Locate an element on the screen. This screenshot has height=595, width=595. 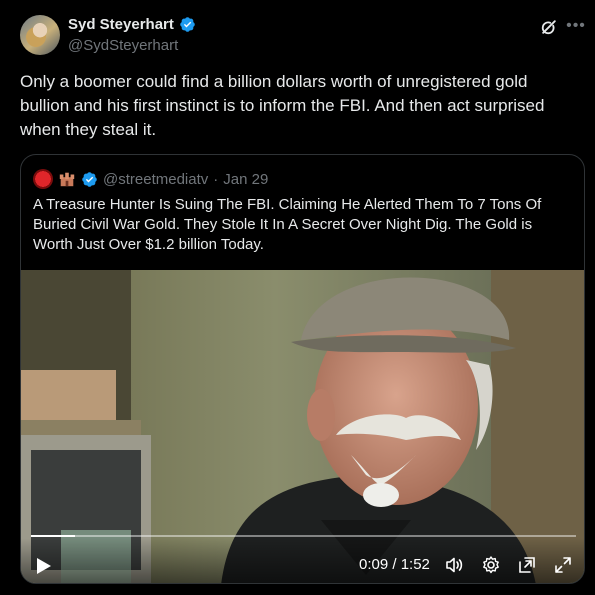
grok-icon is located at coordinates (549, 27).